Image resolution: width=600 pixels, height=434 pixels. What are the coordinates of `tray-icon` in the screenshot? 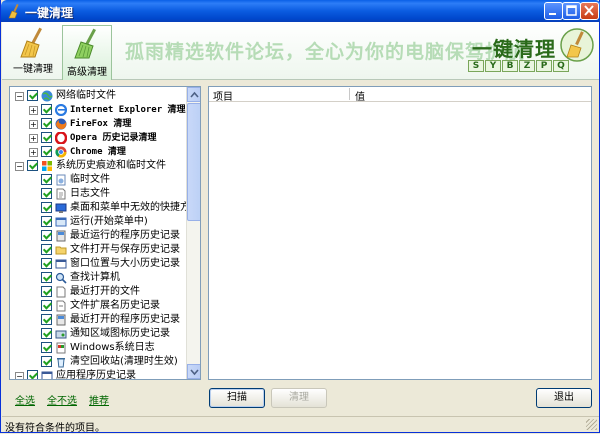 It's located at (61, 334).